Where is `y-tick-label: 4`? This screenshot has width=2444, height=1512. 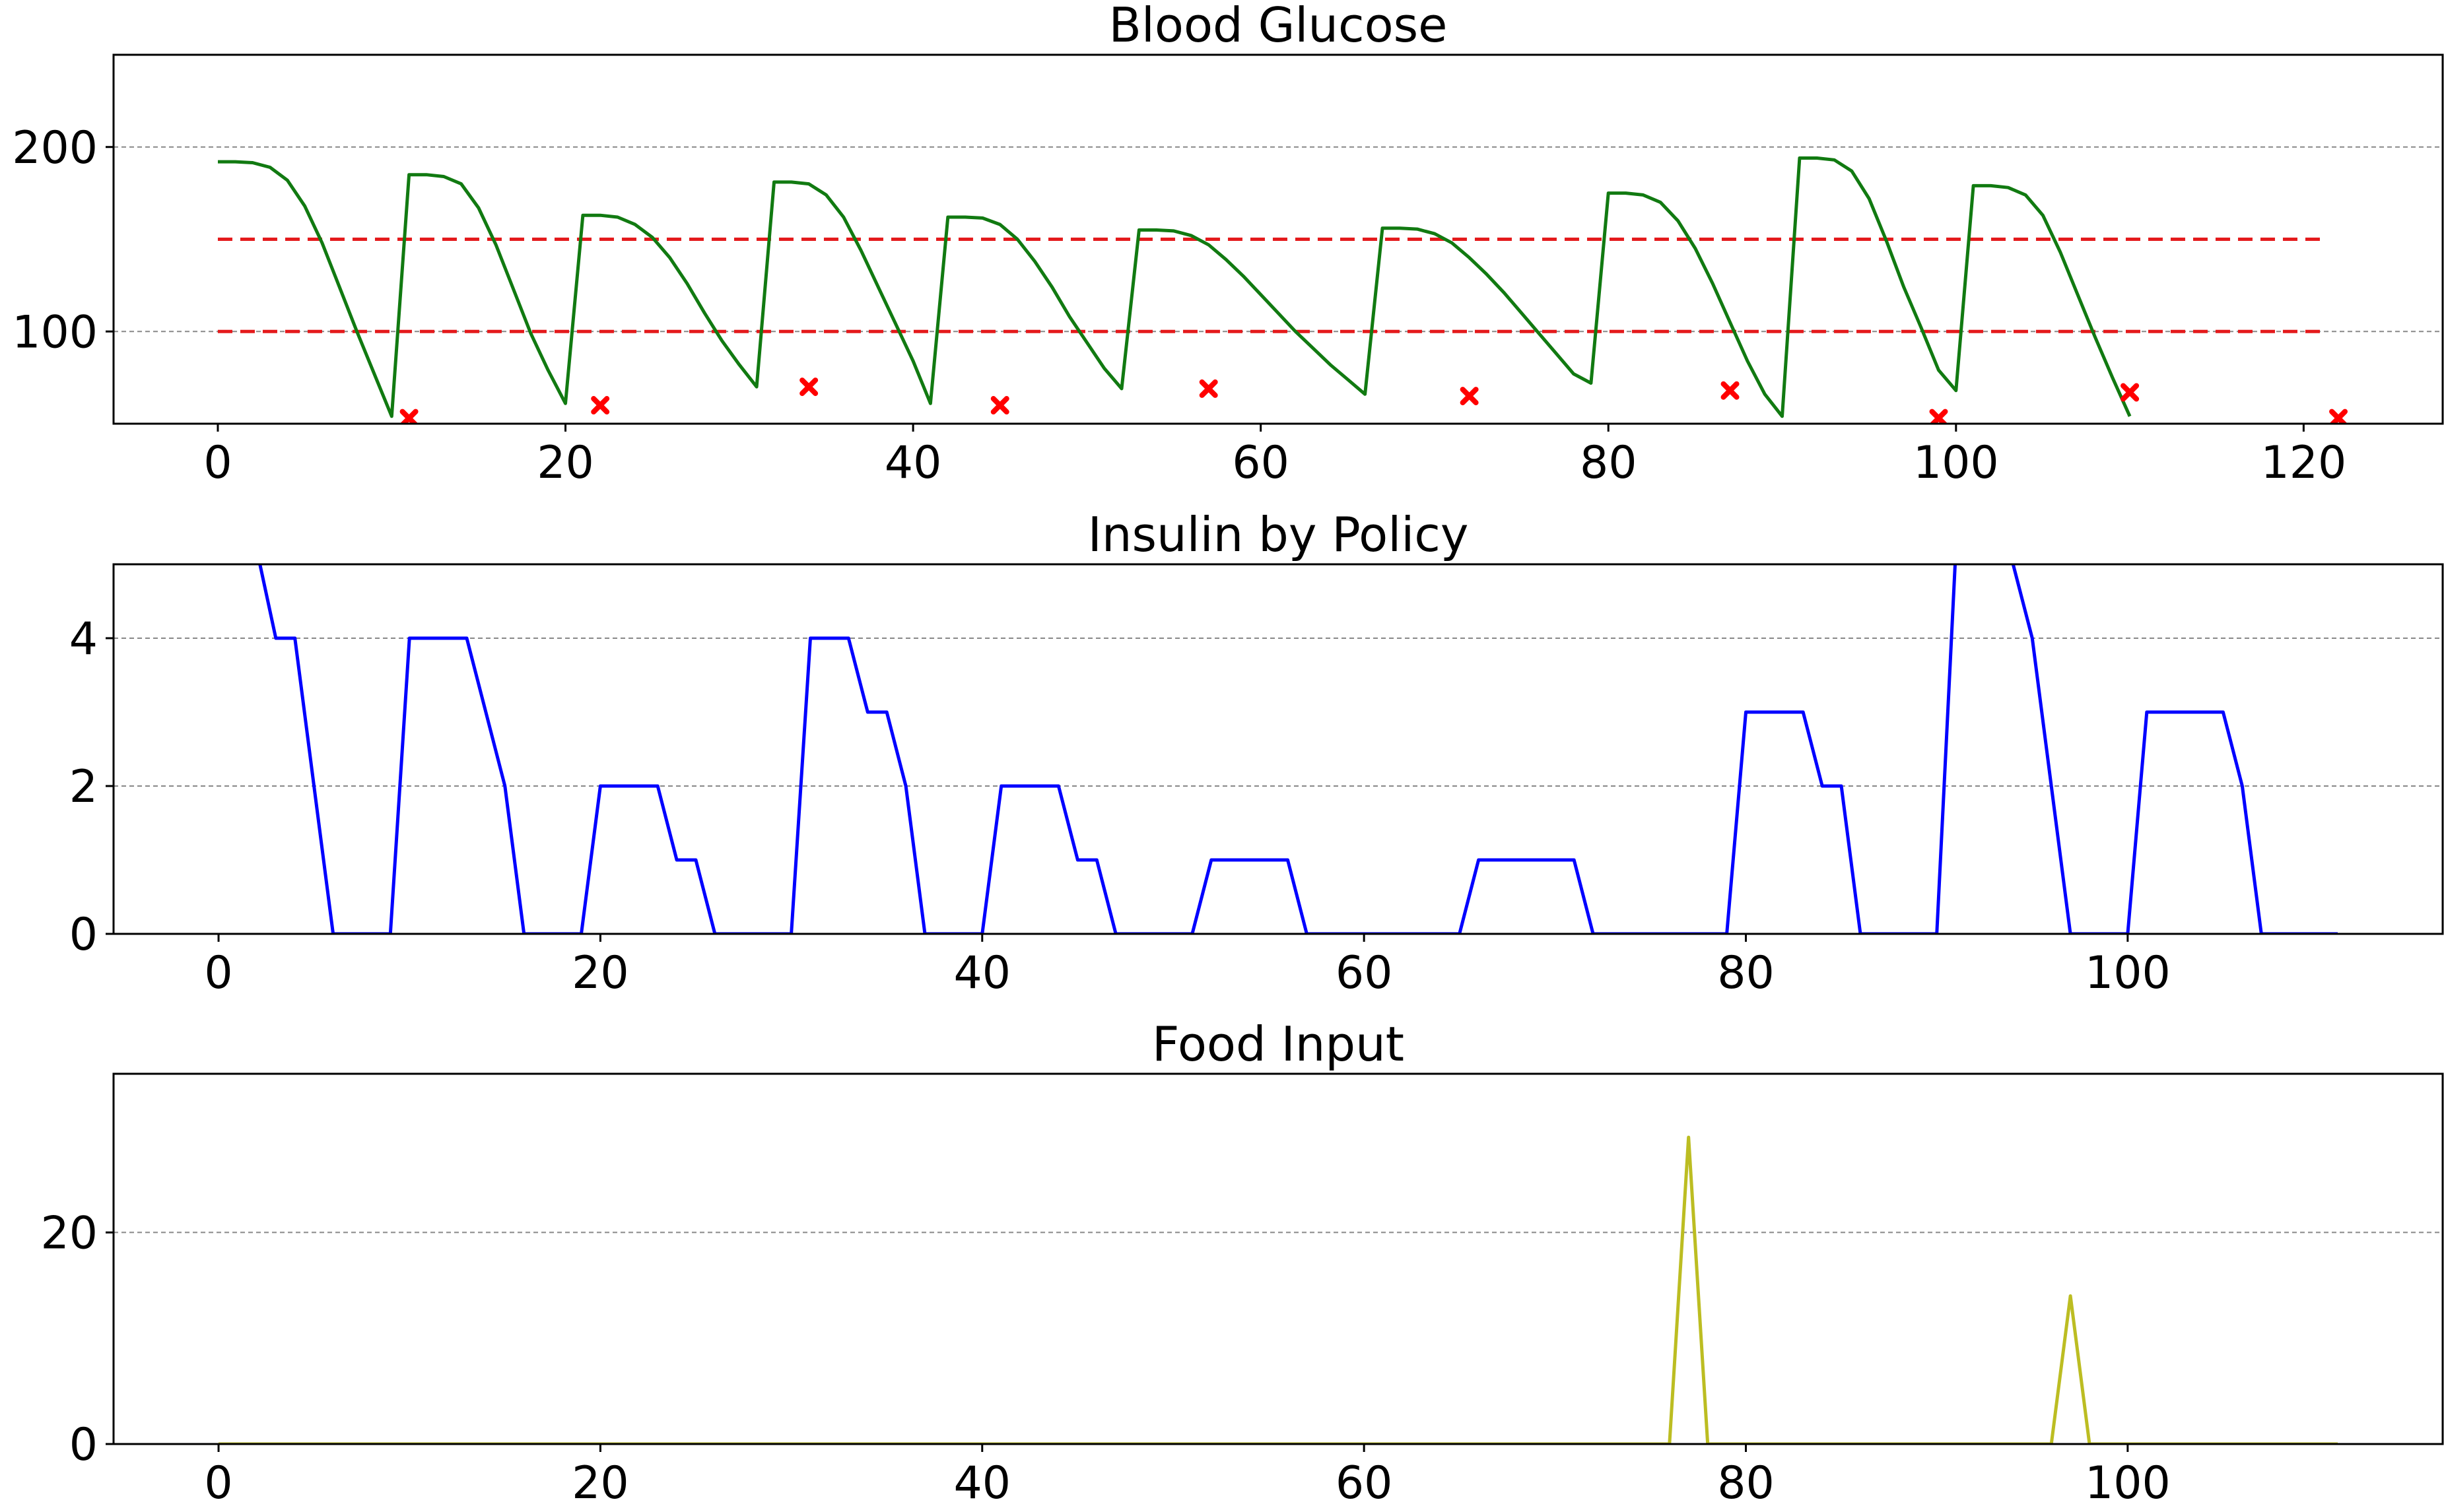 y-tick-label: 4 is located at coordinates (83, 639).